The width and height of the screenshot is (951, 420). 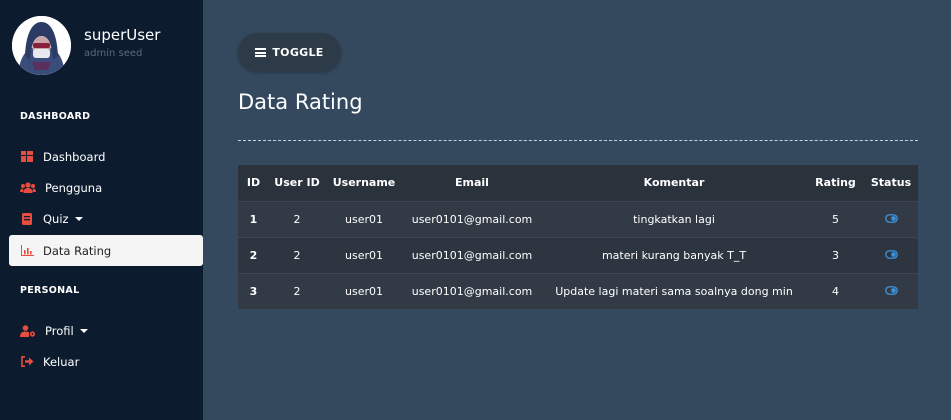 I want to click on toggle-sidebar-button: TOGGLE, so click(x=289, y=52).